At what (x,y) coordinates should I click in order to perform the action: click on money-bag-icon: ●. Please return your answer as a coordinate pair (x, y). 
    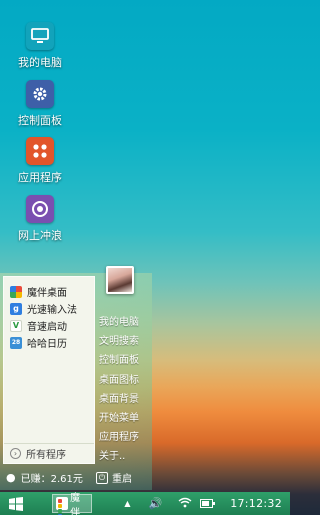
    Looking at the image, I should click on (11, 477).